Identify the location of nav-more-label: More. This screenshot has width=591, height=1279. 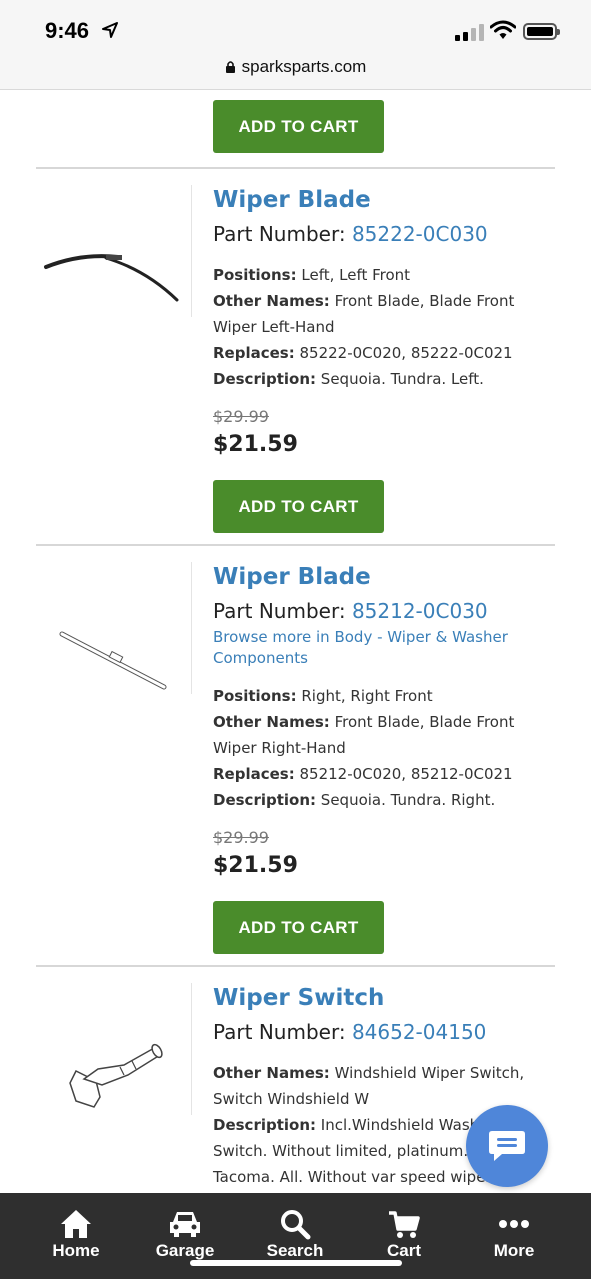
(514, 1250).